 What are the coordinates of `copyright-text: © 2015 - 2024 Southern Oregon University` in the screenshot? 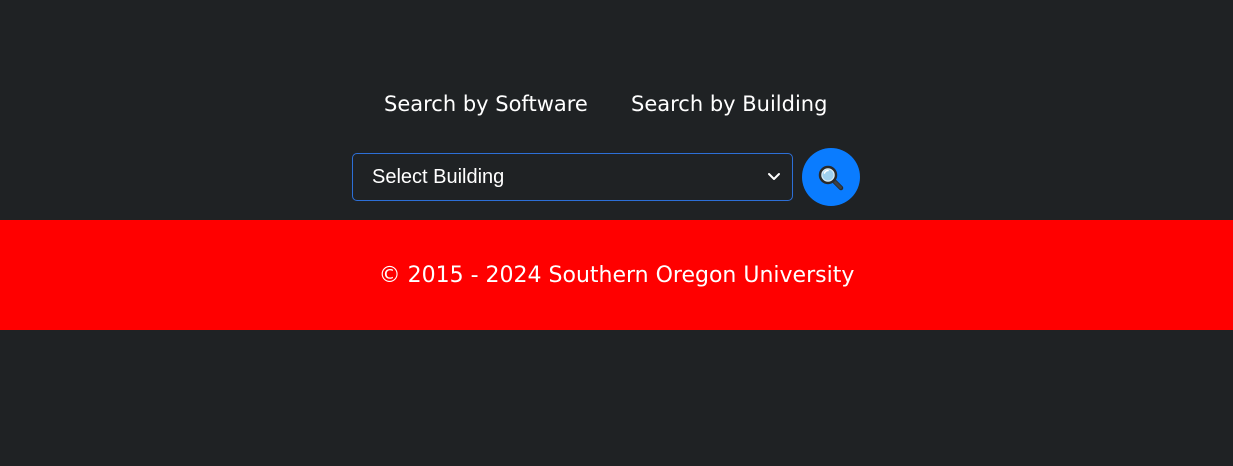 It's located at (616, 275).